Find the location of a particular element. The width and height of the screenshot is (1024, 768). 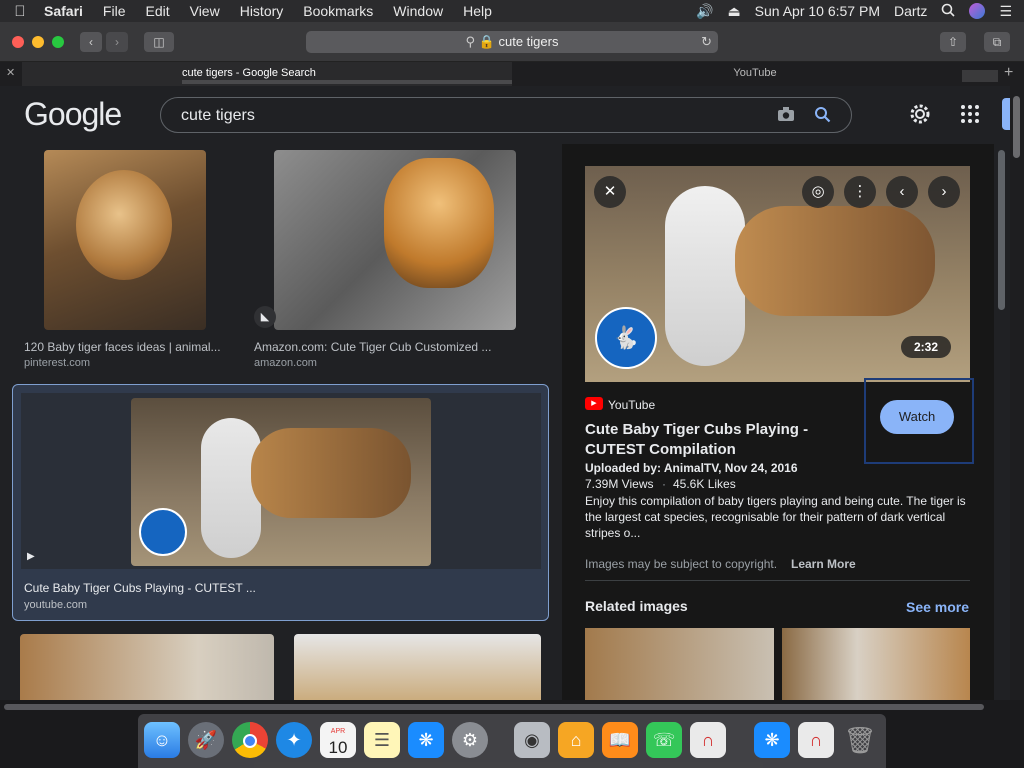

zoom-window-button is located at coordinates (58, 42).